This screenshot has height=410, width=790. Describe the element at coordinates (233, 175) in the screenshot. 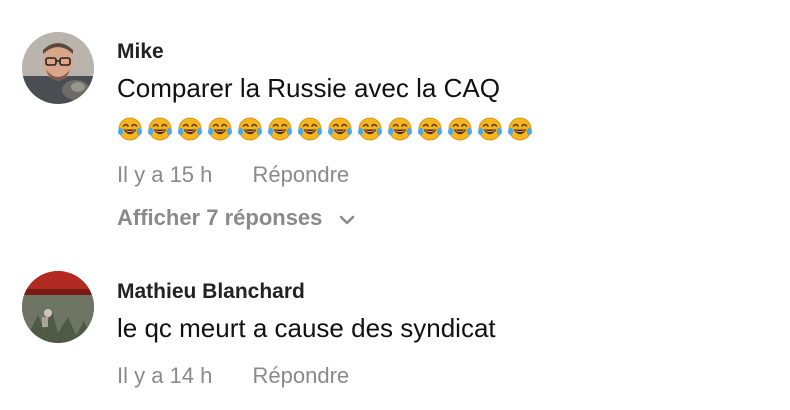

I see `comment-meta: Il y a 15 h Répondre` at that location.